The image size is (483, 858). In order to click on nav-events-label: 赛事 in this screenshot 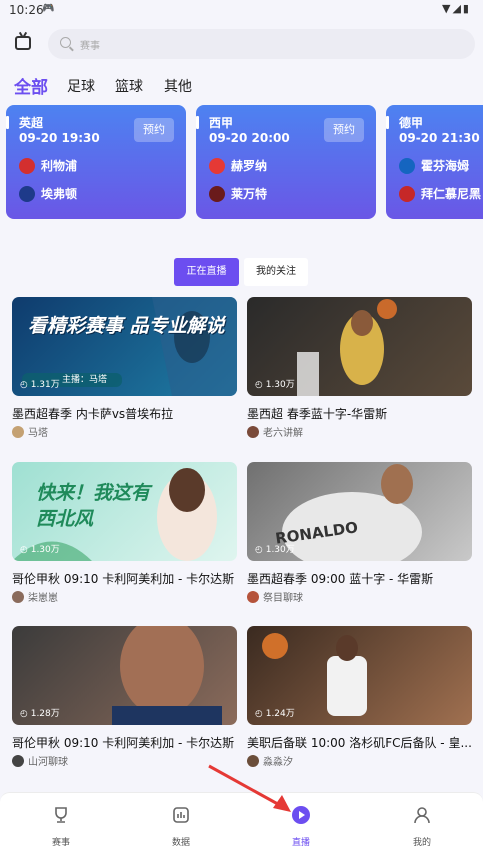, I will do `click(60, 843)`.